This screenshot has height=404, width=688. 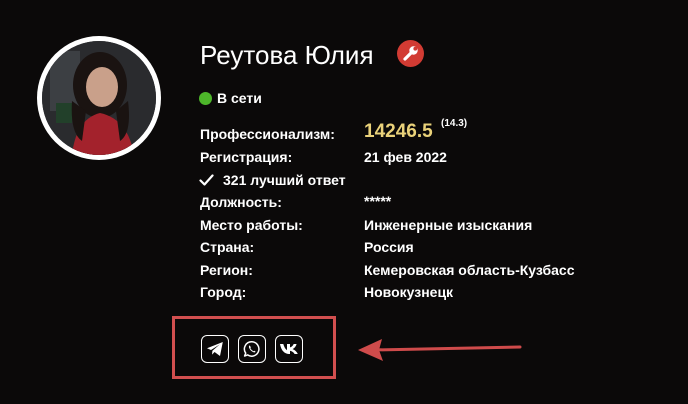 I want to click on vk-icon, so click(x=289, y=349).